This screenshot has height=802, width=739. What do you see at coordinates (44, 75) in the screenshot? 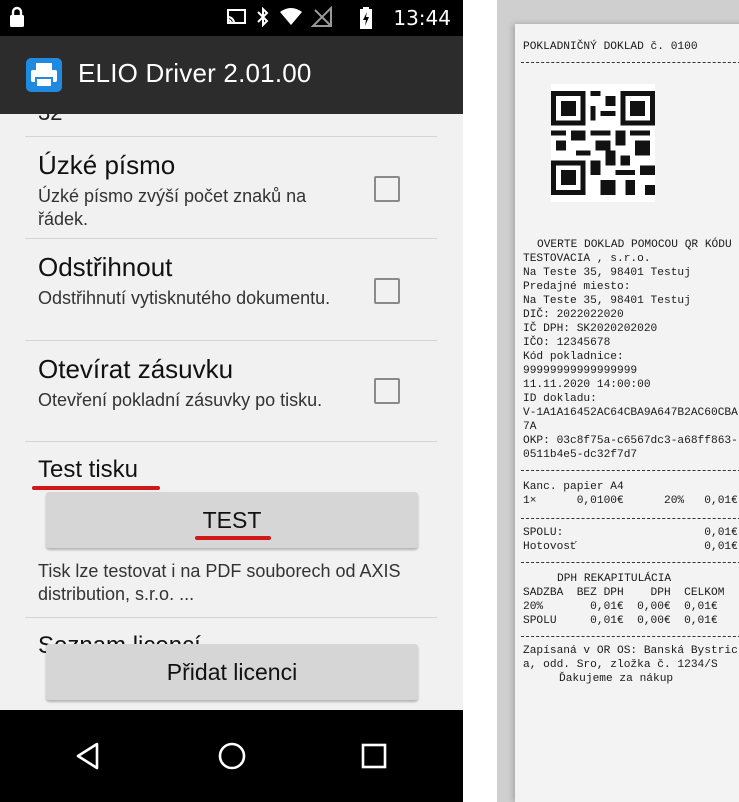
I see `printer-icon` at bounding box center [44, 75].